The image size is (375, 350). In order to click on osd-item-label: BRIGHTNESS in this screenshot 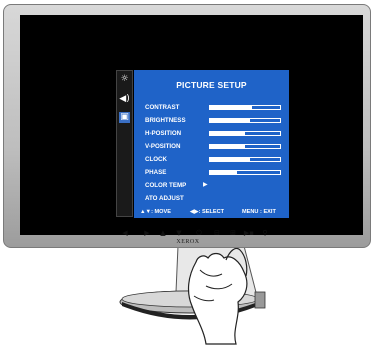, I will do `click(165, 120)`.